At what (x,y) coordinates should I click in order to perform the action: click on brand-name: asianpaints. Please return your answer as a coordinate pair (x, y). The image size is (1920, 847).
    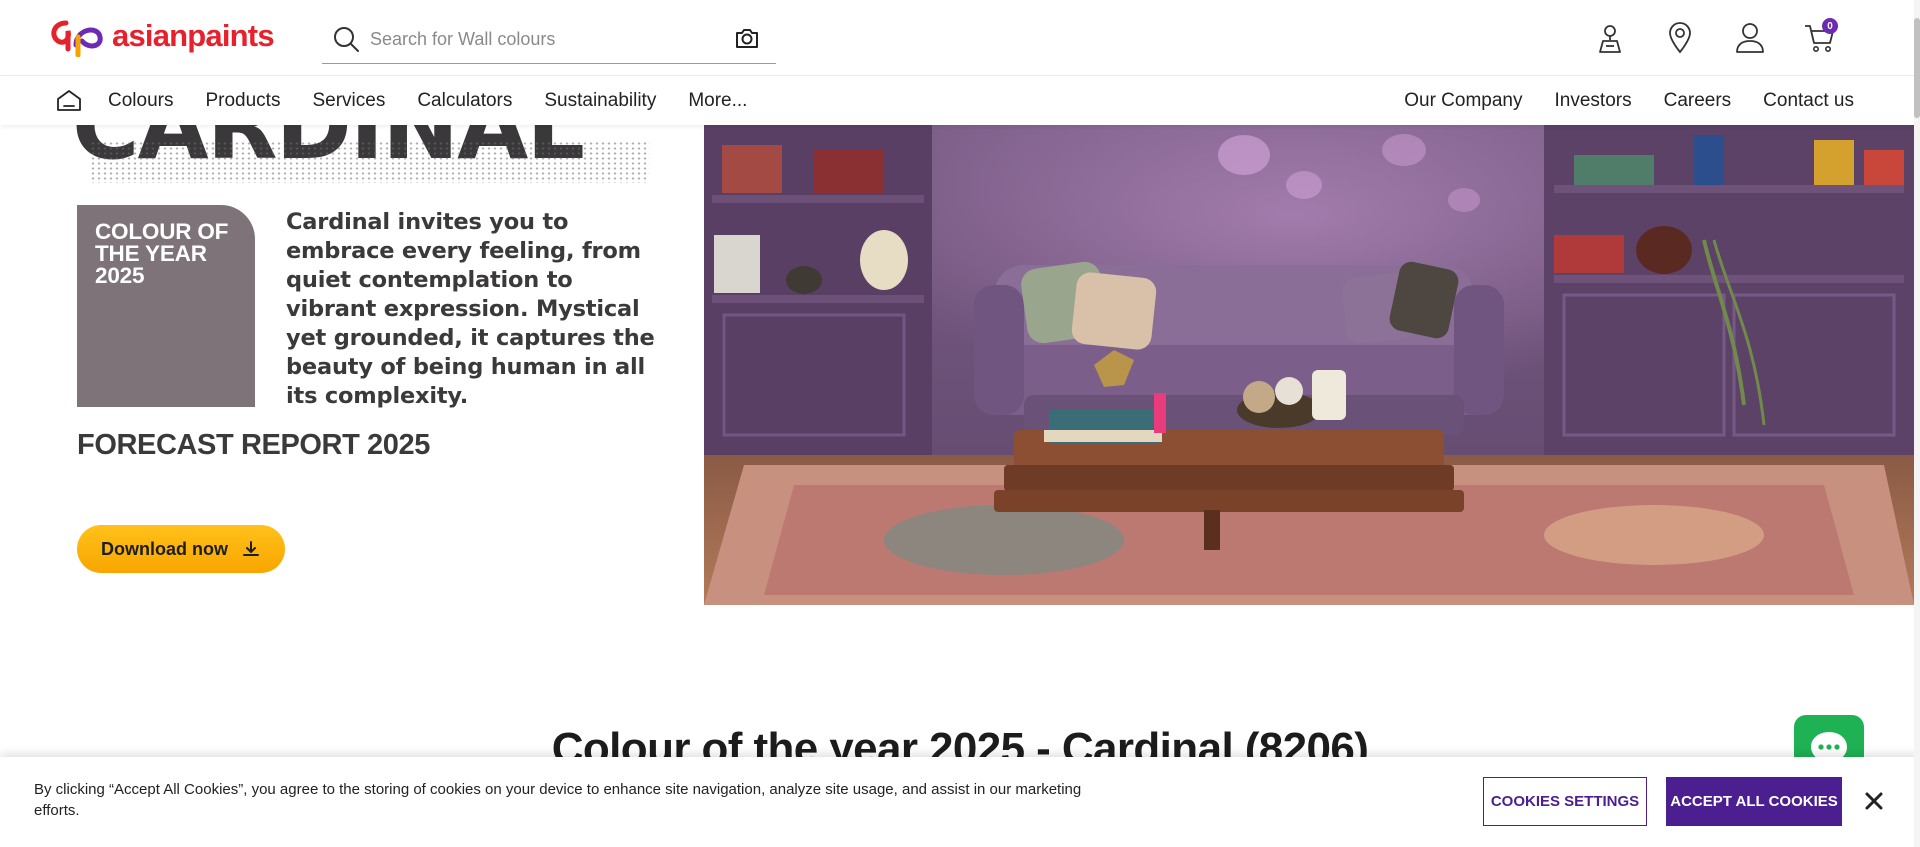
    Looking at the image, I should click on (193, 35).